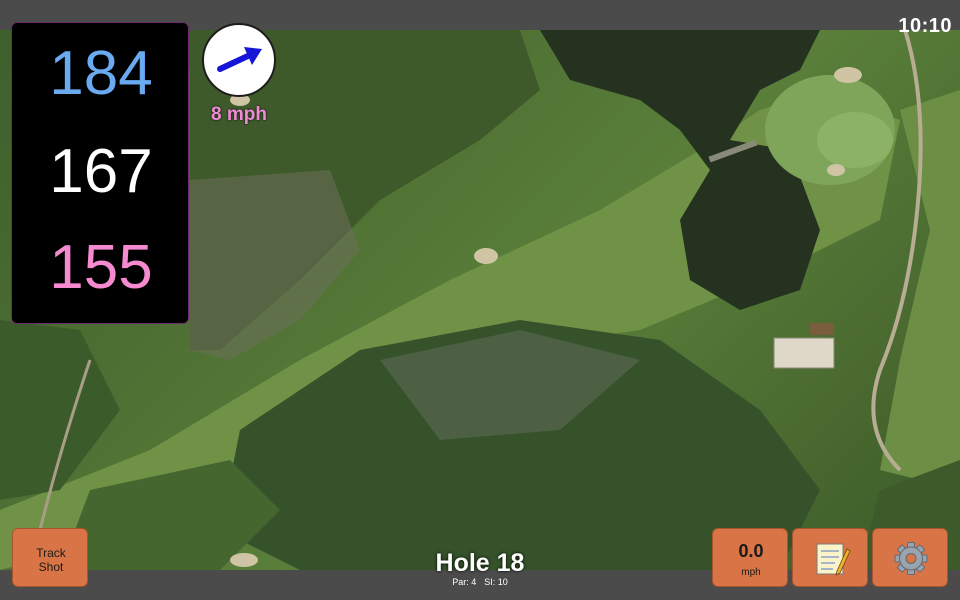  Describe the element at coordinates (925, 26) in the screenshot. I see `status-time: 10:10` at that location.